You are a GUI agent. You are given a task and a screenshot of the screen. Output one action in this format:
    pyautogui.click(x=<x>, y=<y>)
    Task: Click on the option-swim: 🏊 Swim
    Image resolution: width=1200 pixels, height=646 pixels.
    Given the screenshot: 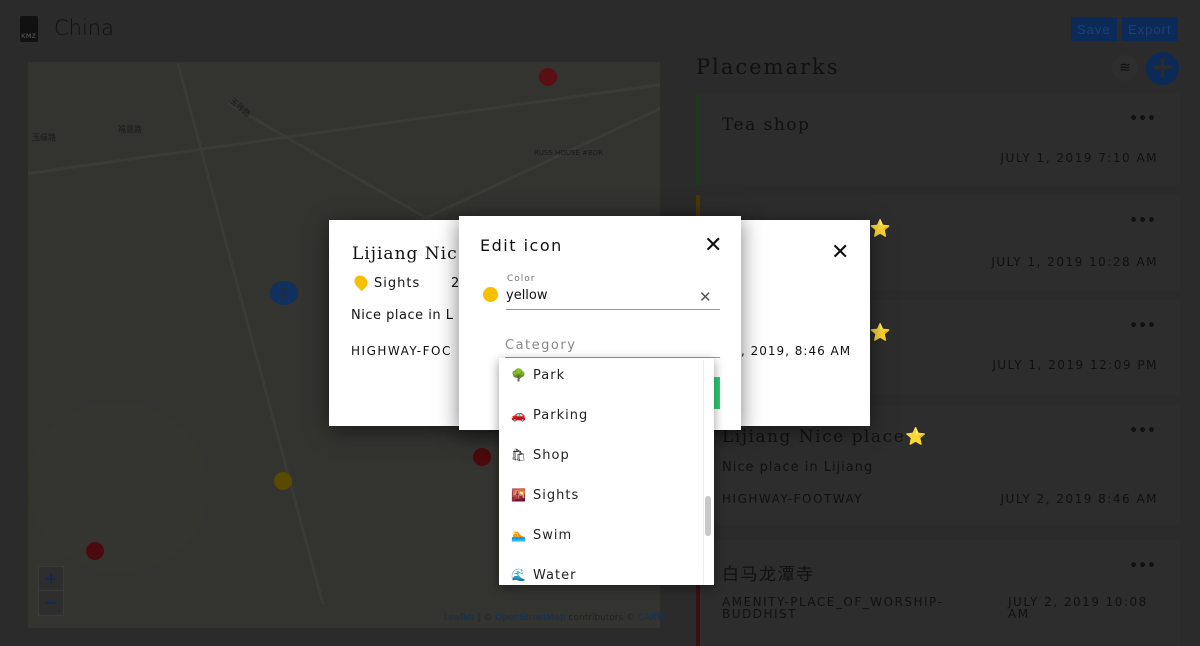 What is the action you would take?
    pyautogui.click(x=541, y=535)
    